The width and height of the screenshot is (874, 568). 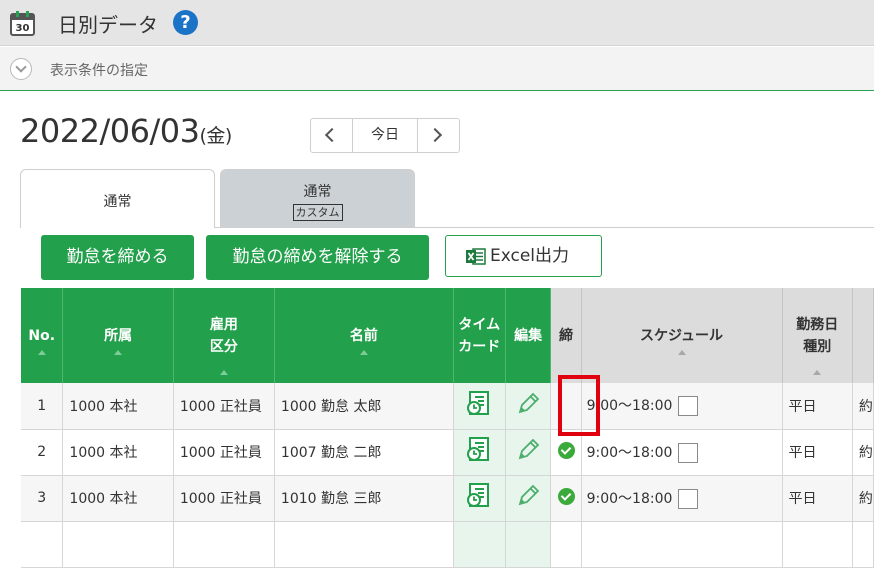 I want to click on tab-normal-custom: 通常 カスタム, so click(x=317, y=198).